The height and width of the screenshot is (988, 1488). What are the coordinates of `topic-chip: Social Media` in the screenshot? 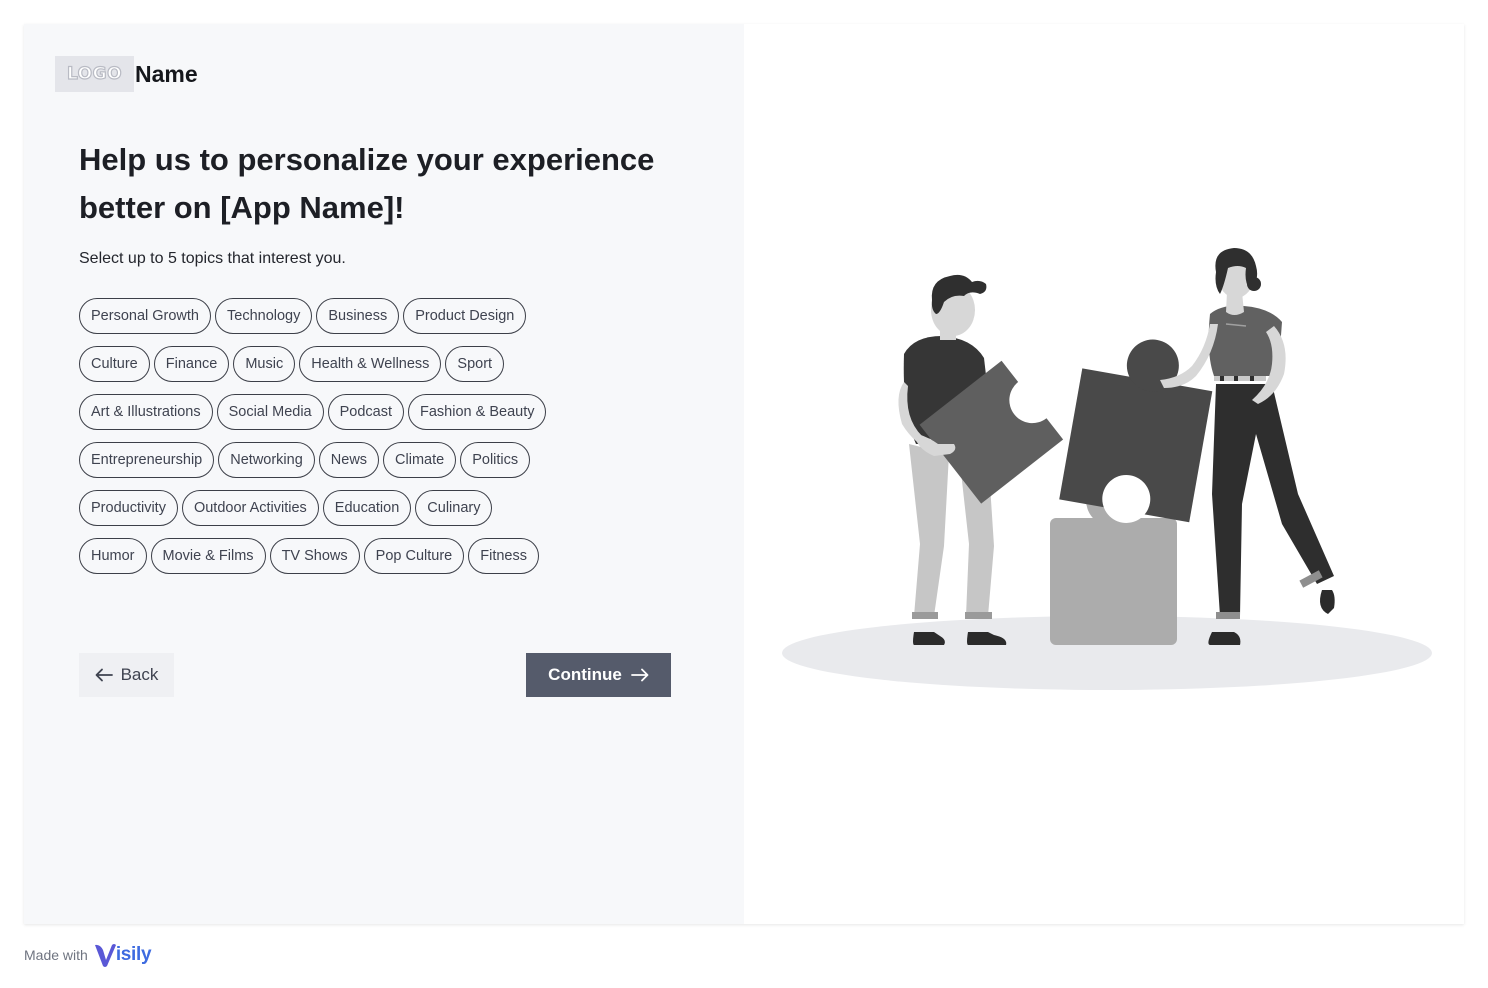 It's located at (270, 412).